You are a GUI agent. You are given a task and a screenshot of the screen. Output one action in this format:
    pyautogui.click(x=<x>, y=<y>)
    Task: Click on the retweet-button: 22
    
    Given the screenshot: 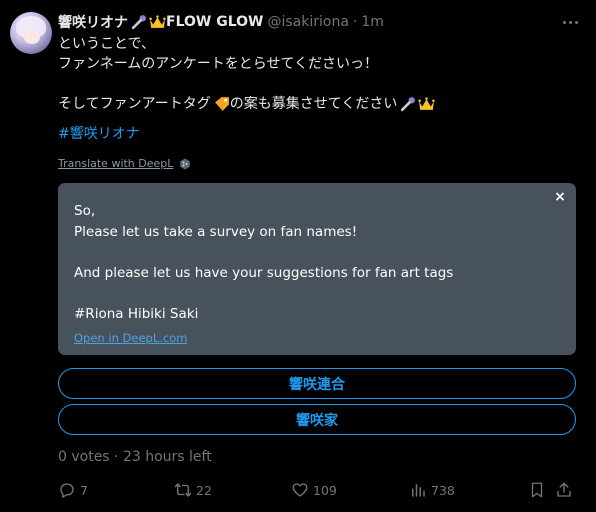 What is the action you would take?
    pyautogui.click(x=193, y=490)
    